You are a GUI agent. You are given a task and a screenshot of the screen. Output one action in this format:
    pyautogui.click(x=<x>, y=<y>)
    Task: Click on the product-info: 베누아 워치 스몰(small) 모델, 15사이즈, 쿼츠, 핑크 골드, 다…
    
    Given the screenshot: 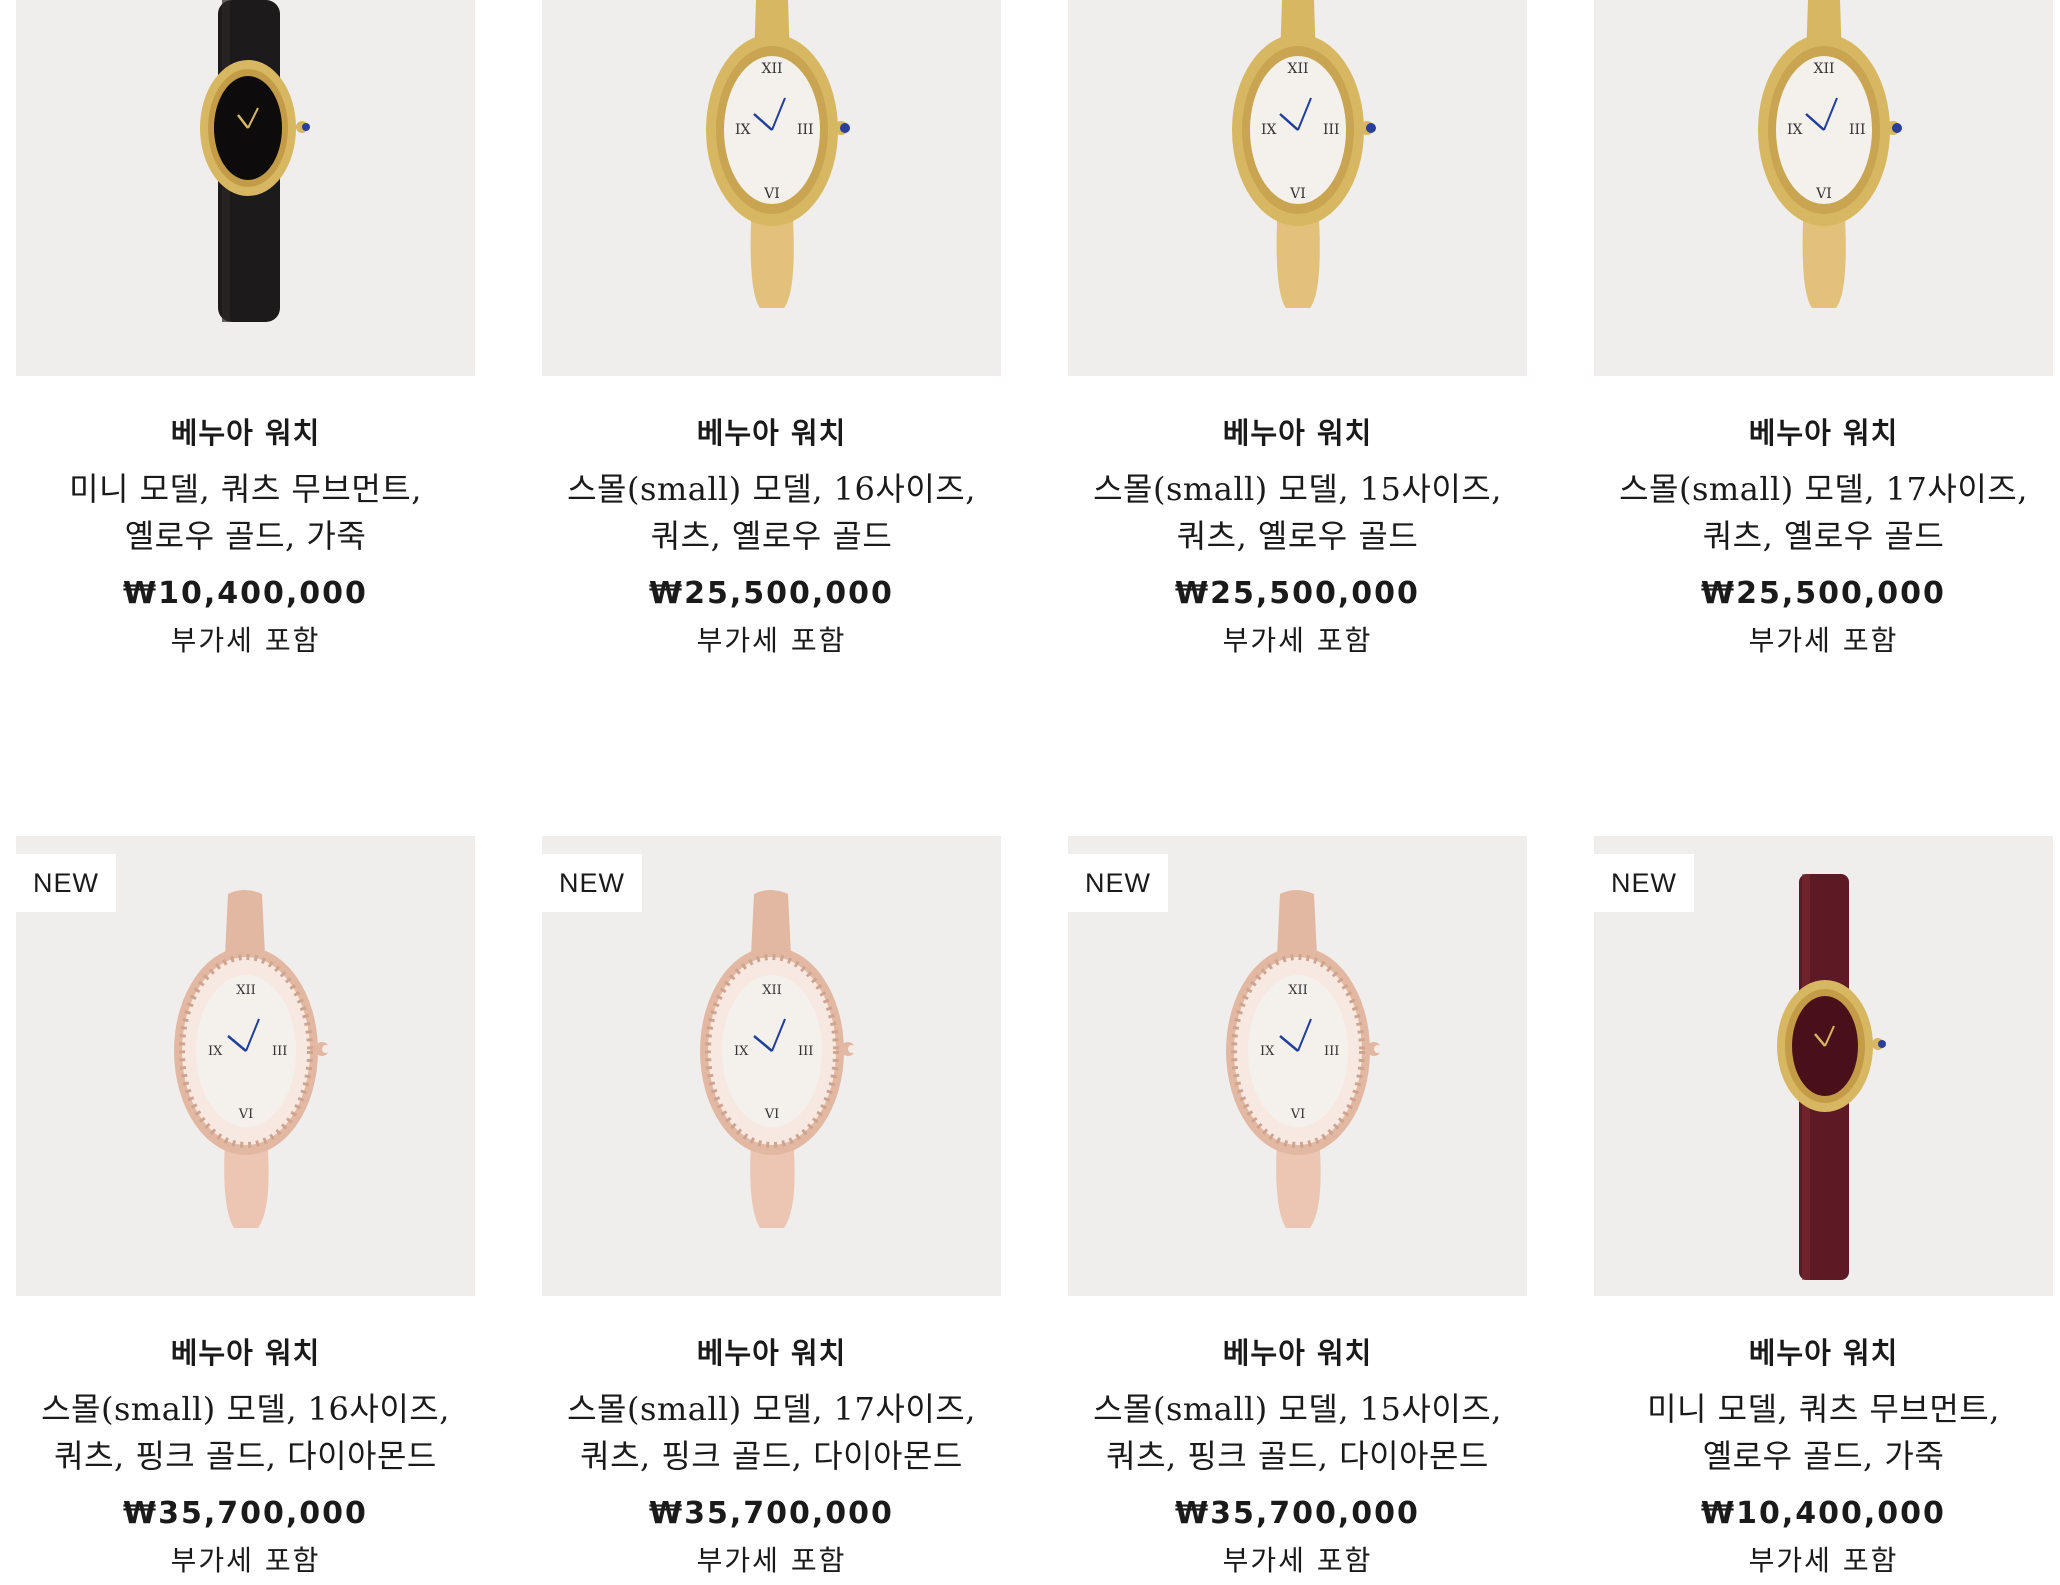 What is the action you would take?
    pyautogui.click(x=1297, y=1454)
    